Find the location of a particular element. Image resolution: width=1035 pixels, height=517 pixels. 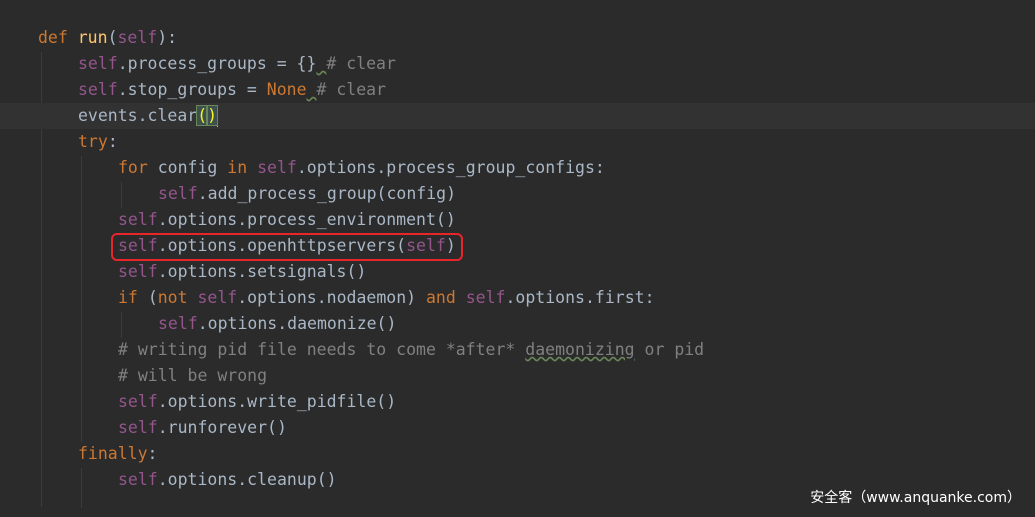

code-token: def is located at coordinates (58, 37).